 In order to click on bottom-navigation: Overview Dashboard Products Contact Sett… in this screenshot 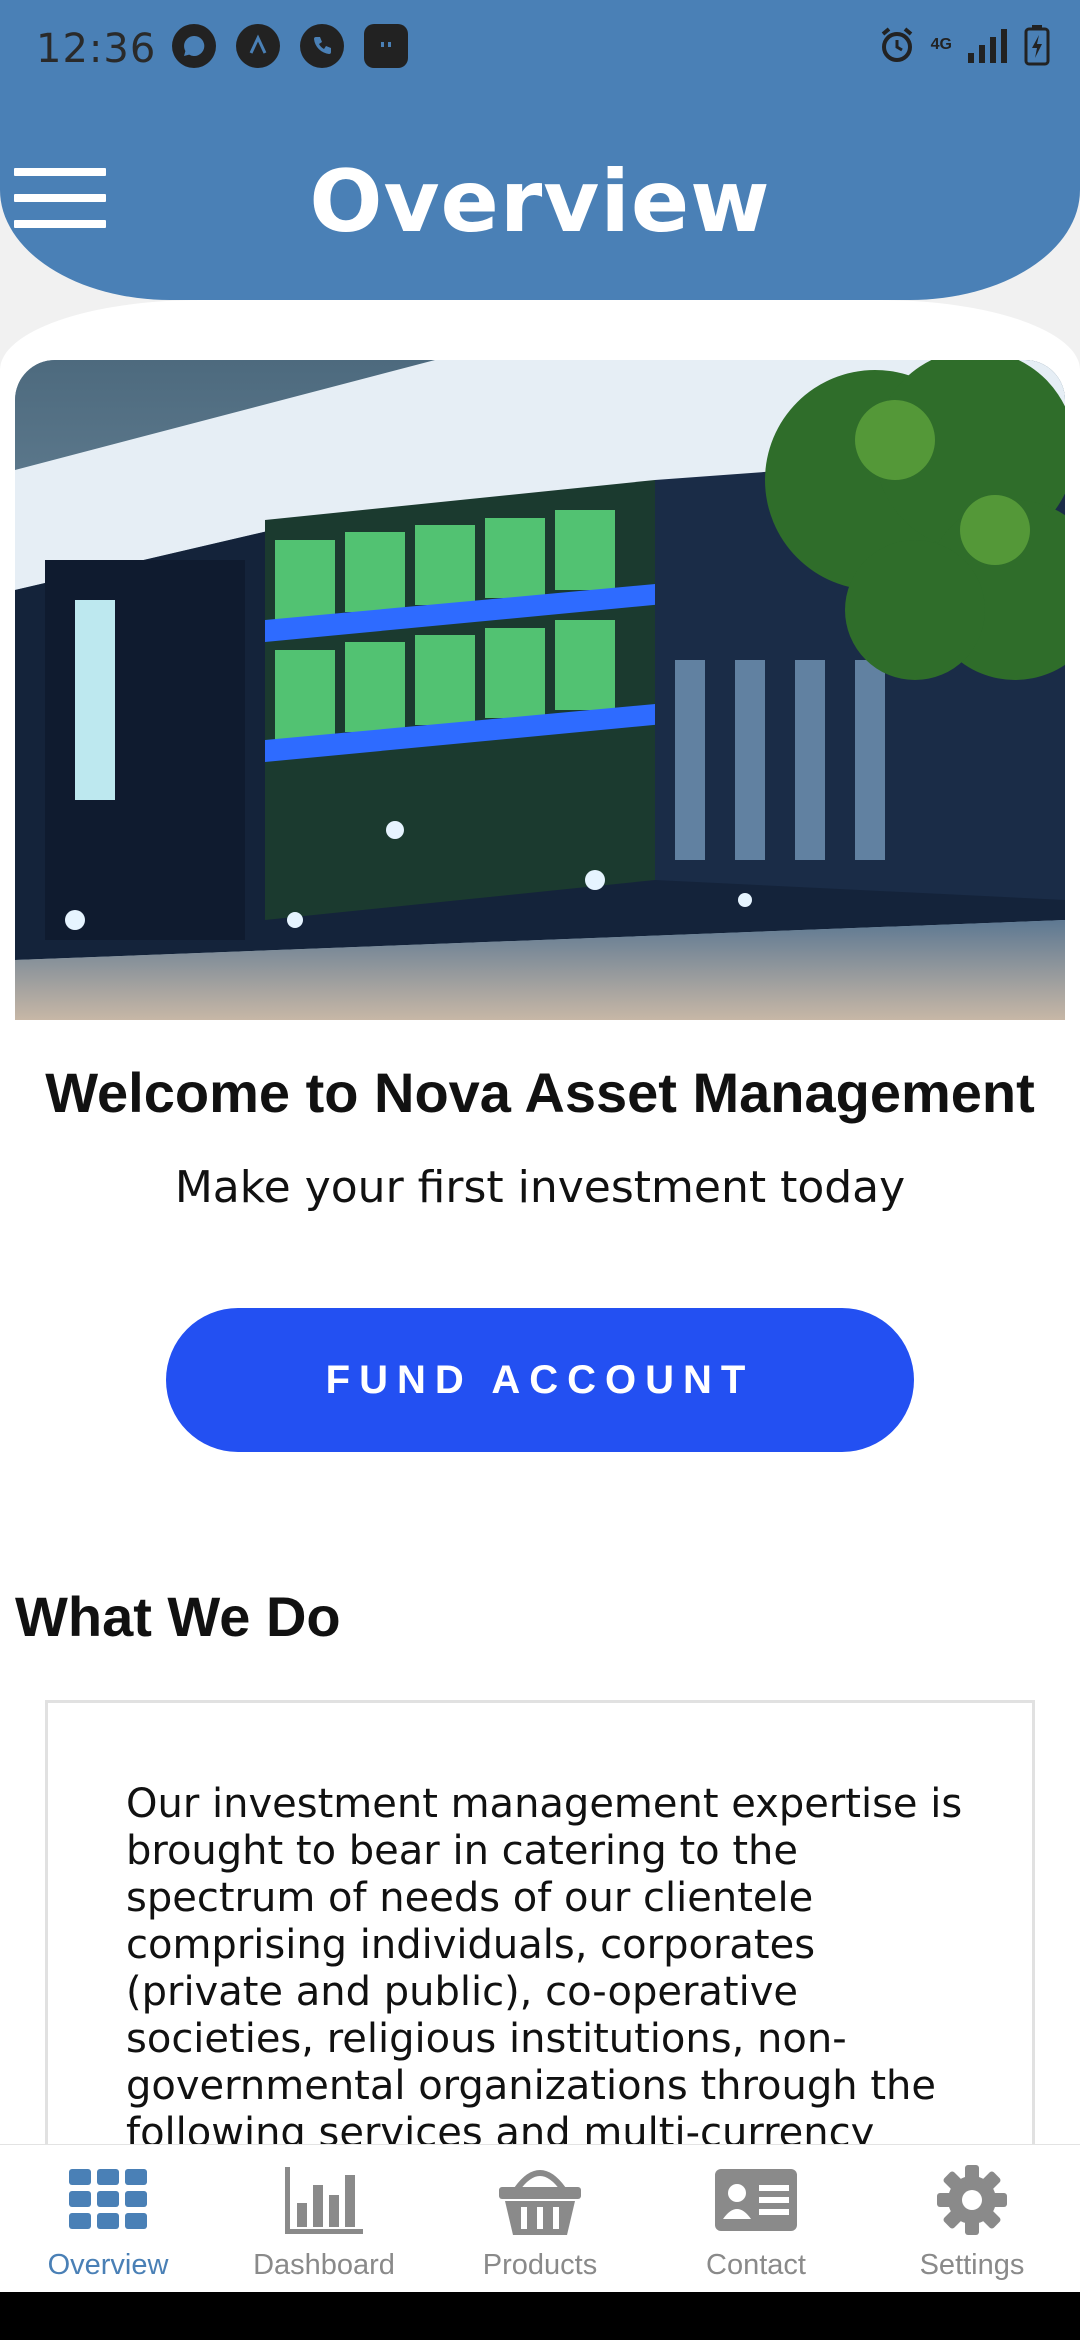, I will do `click(540, 2218)`.